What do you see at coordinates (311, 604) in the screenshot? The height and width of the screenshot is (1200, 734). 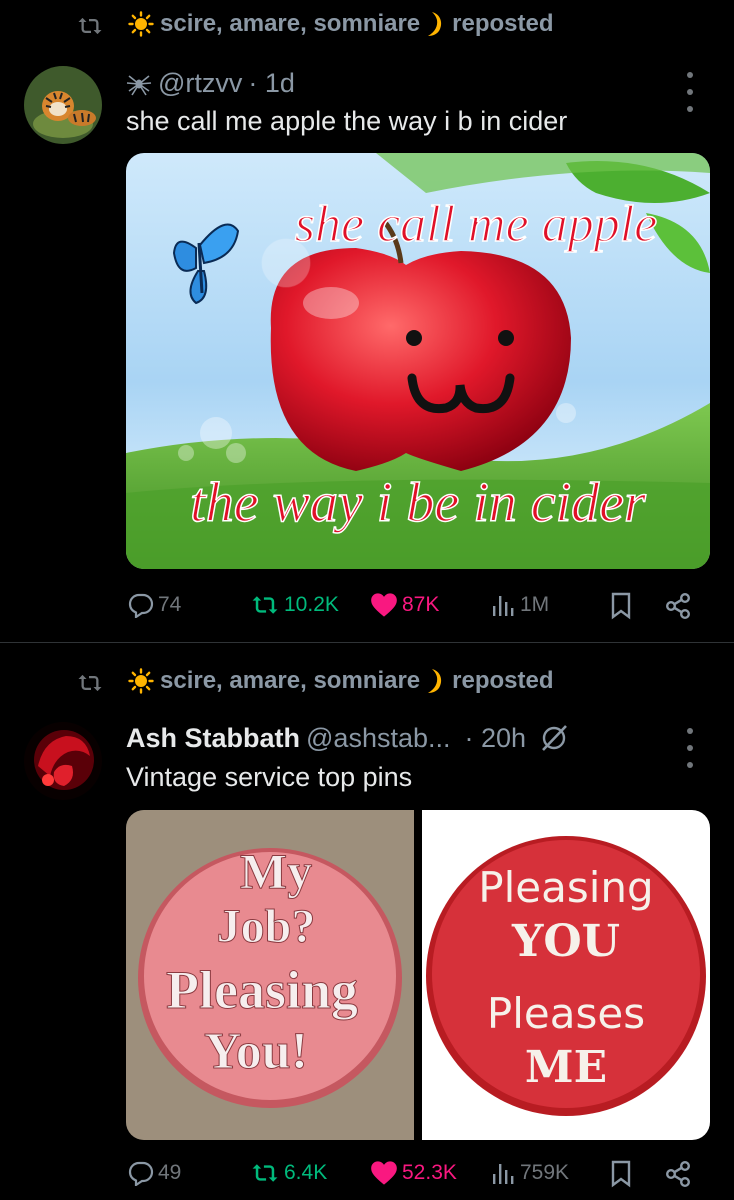 I see `repost-count: 10.2K` at bounding box center [311, 604].